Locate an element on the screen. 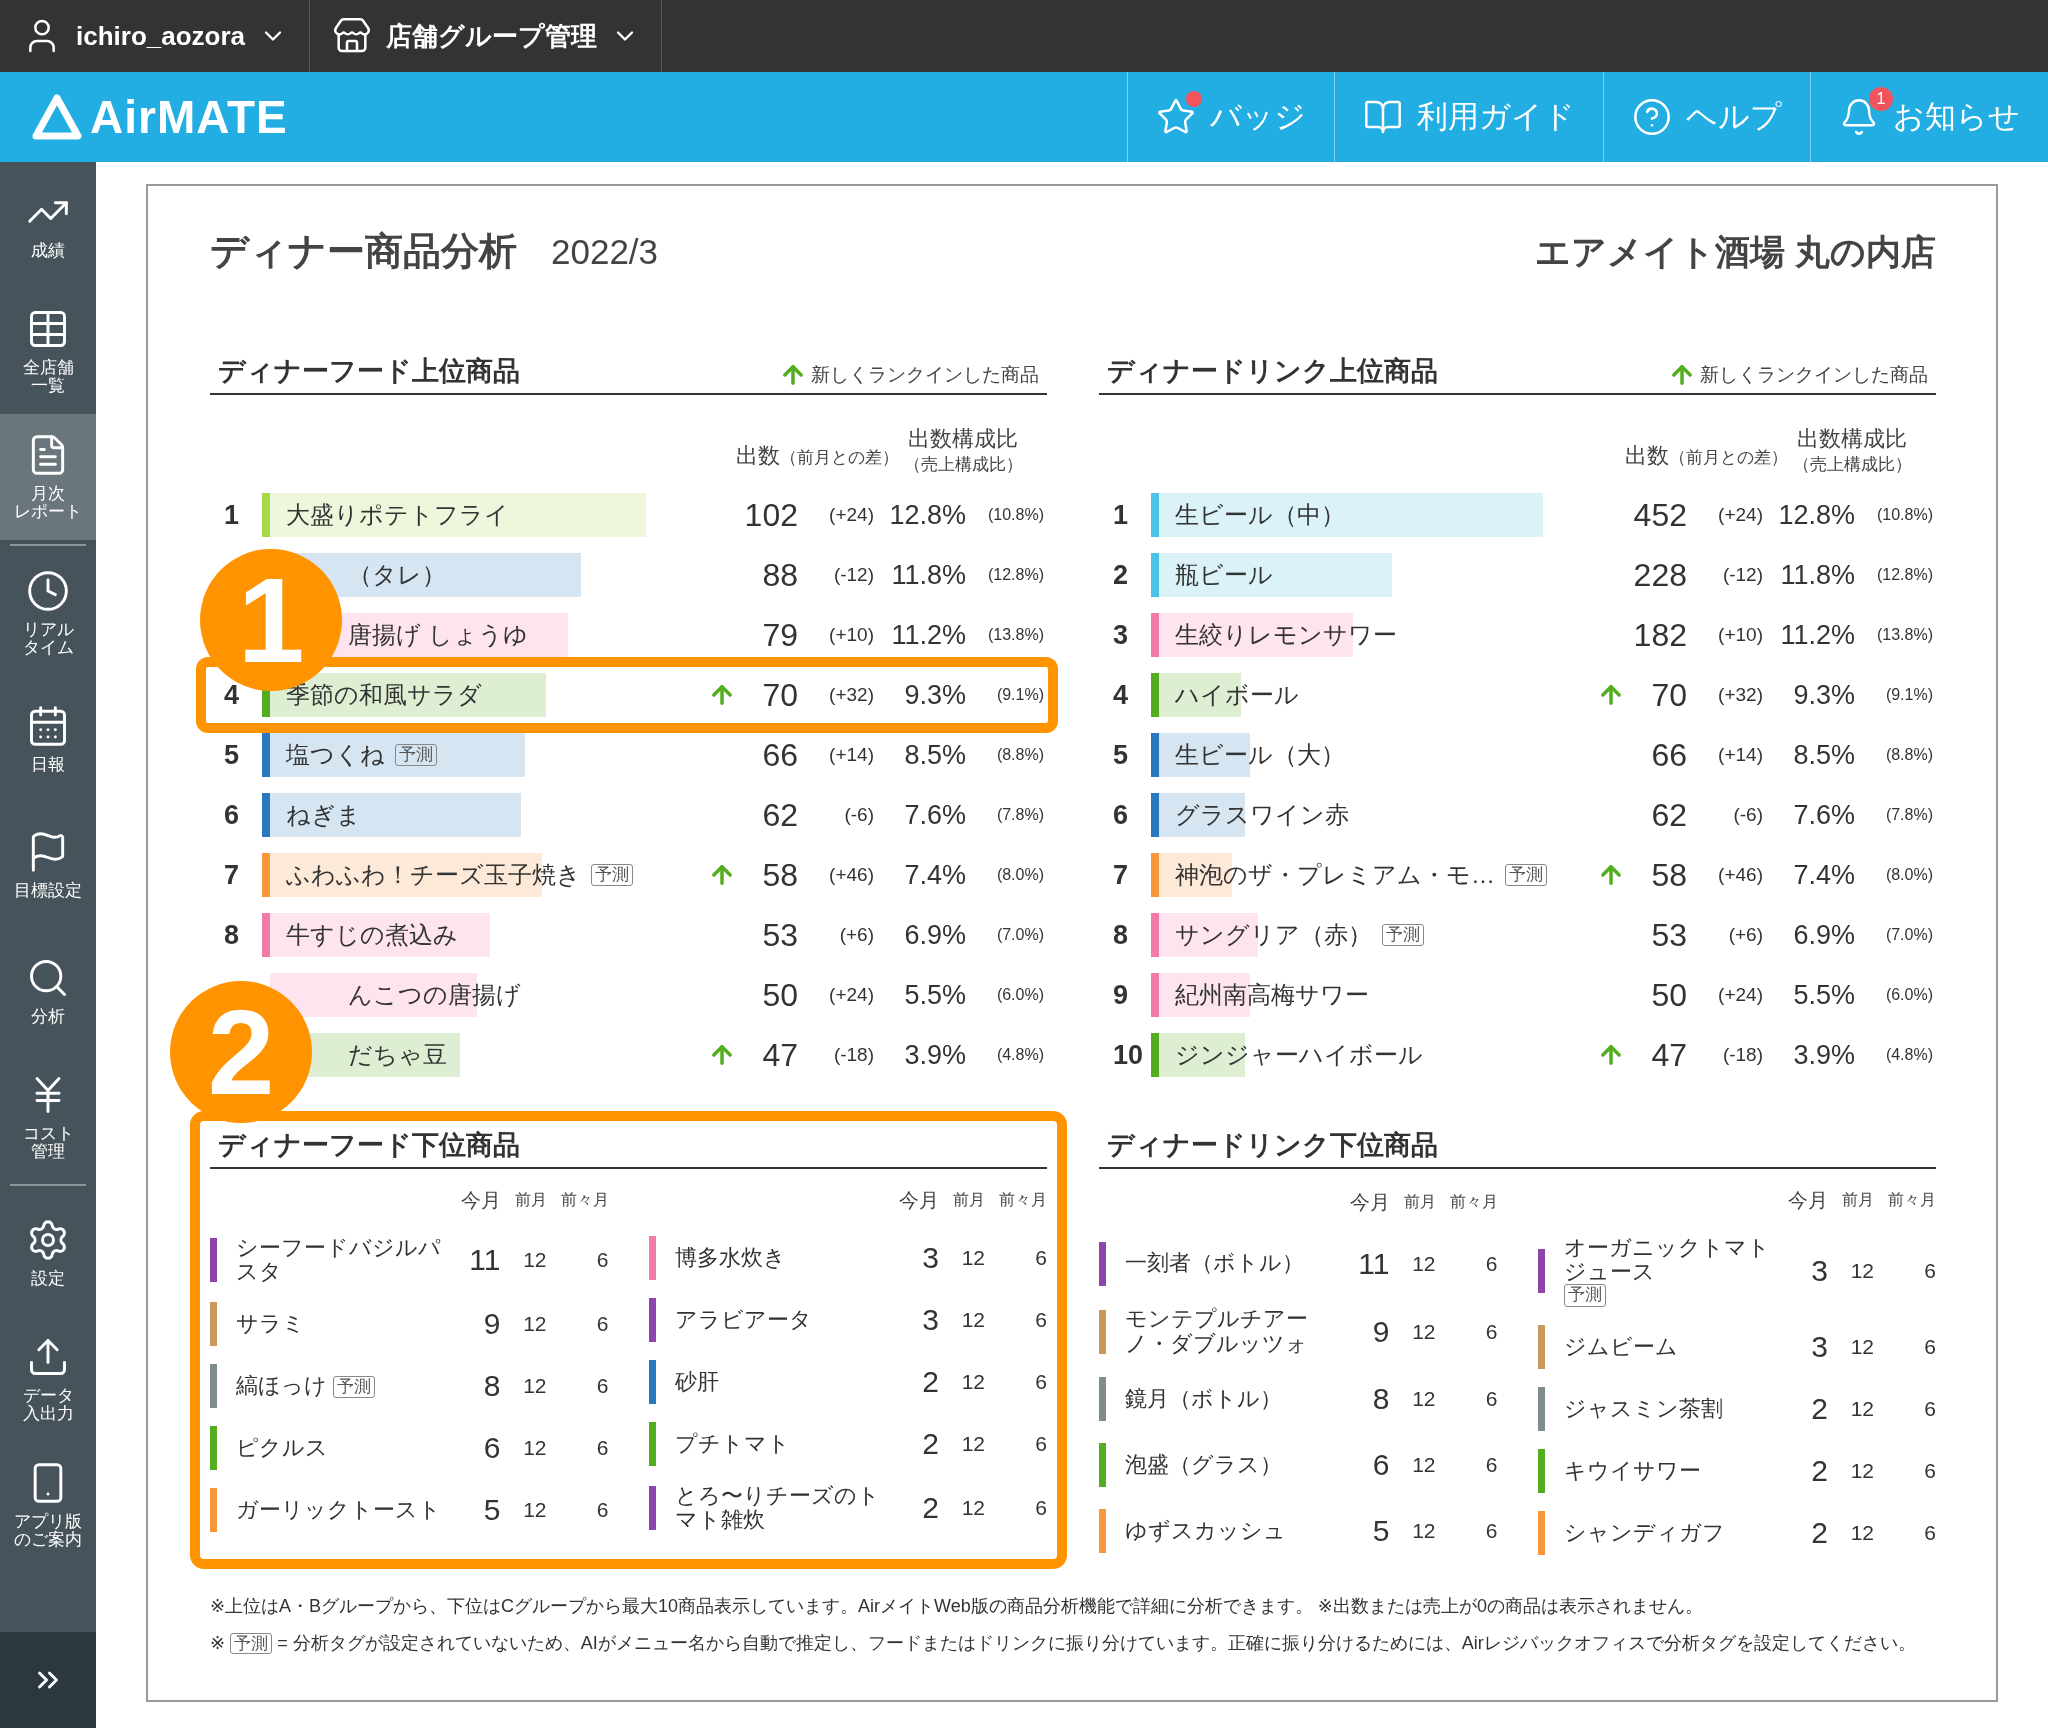  rank-number: 7 is located at coordinates (1121, 875).